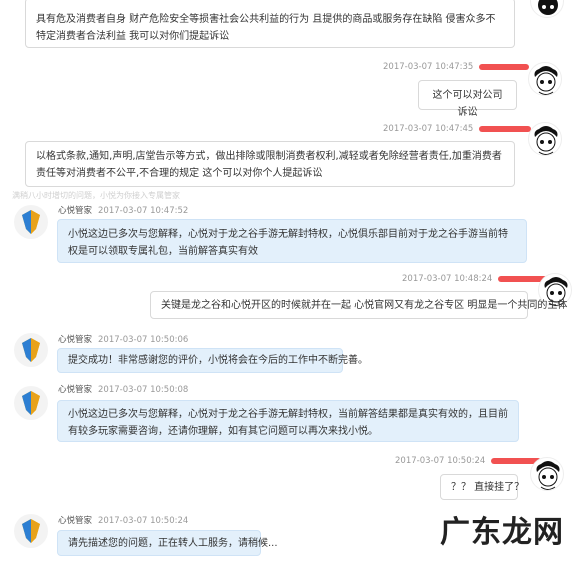 This screenshot has height=567, width=580. I want to click on message-bubble: 这个可以对公司诉讼, so click(467, 99).